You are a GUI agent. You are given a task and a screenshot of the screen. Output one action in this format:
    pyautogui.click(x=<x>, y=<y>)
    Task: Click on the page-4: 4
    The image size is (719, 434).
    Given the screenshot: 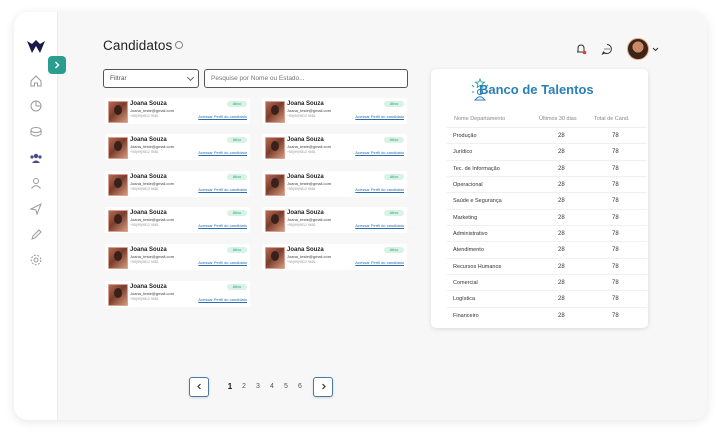 What is the action you would take?
    pyautogui.click(x=272, y=386)
    